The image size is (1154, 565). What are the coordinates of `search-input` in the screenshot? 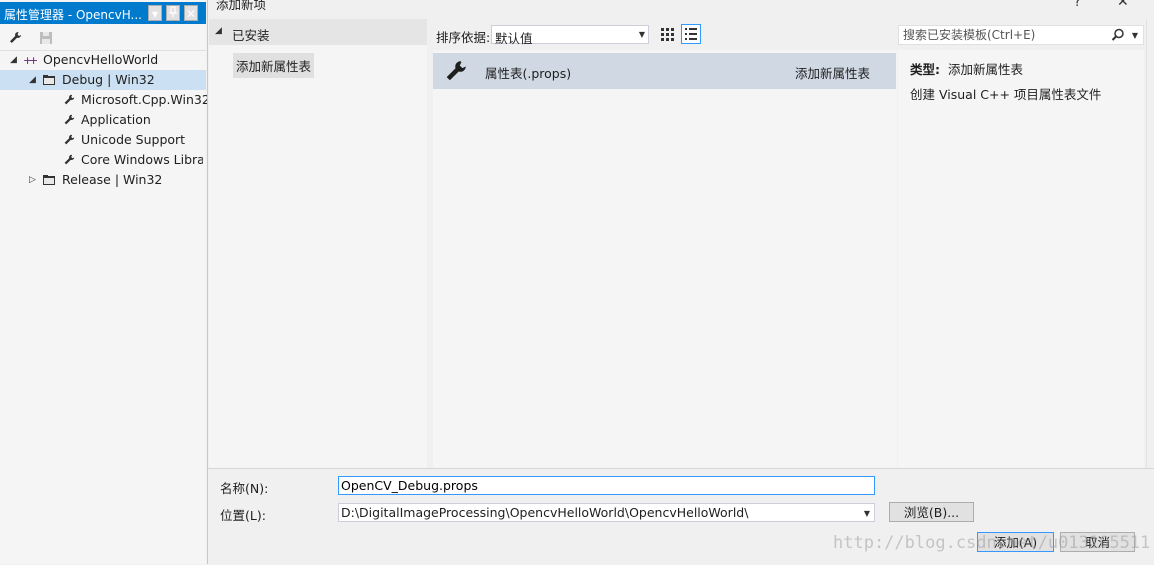 It's located at (1008, 35).